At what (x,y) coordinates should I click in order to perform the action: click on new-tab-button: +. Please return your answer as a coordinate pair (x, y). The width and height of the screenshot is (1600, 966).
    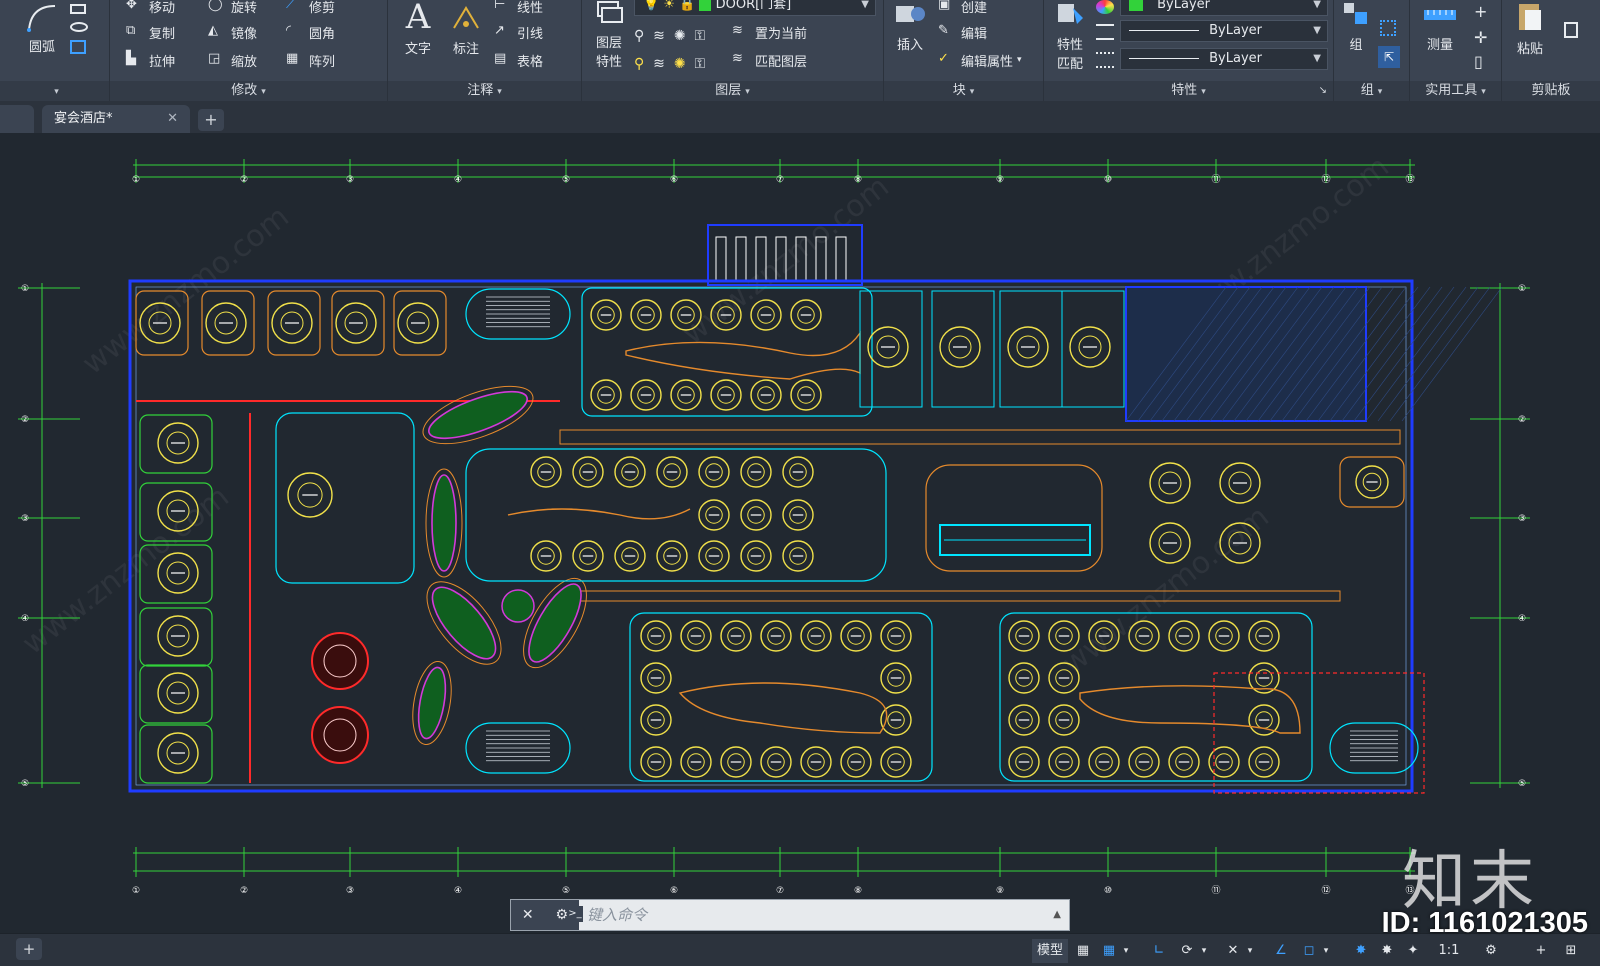
    Looking at the image, I should click on (211, 120).